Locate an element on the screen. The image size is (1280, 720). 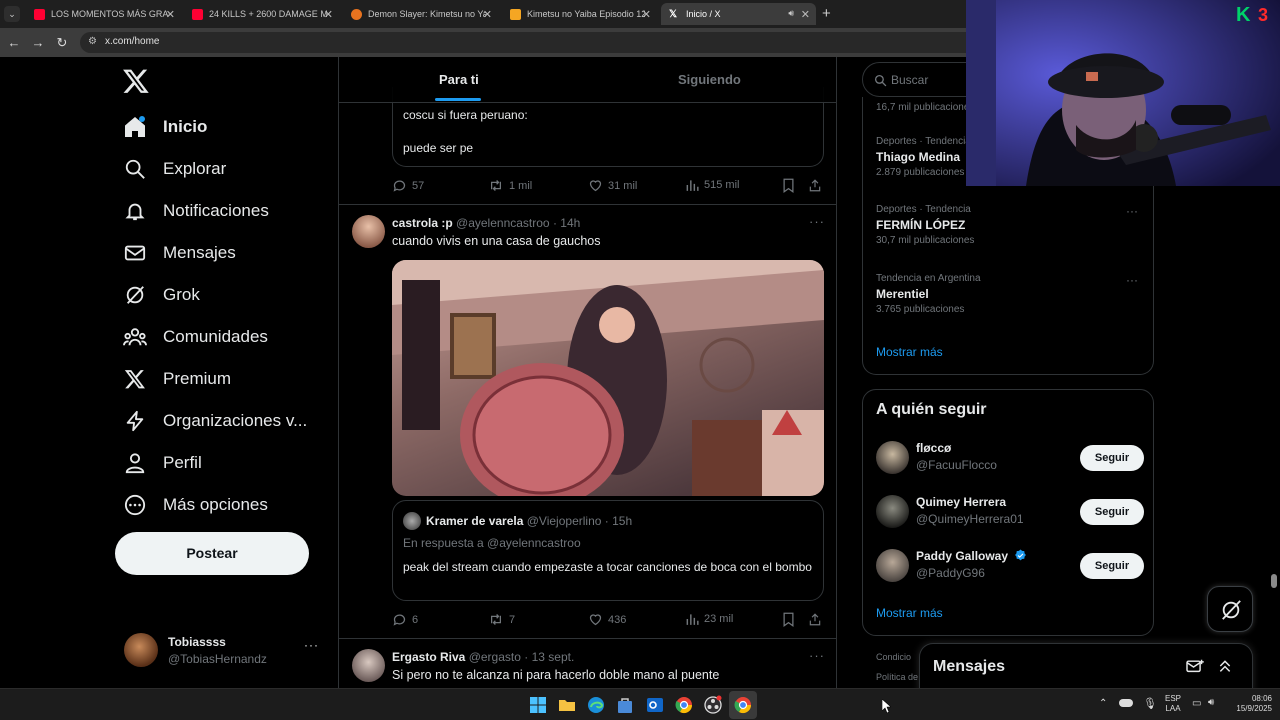
browser-tab-2: 24 KILLS + 2600 DAMAGE M4 M… ✕ is located at coordinates (261, 14).